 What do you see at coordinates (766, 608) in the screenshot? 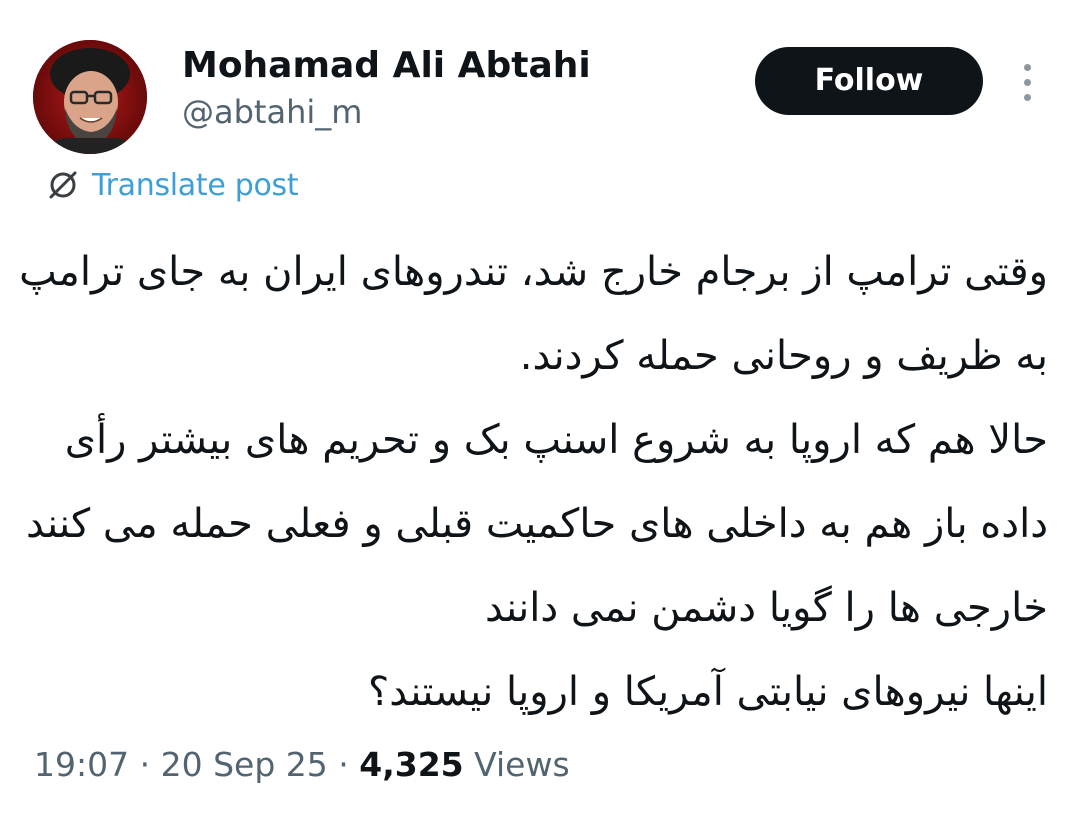
I see `tweet-line: خارجی ها را گویا دشمن نمی دانند` at bounding box center [766, 608].